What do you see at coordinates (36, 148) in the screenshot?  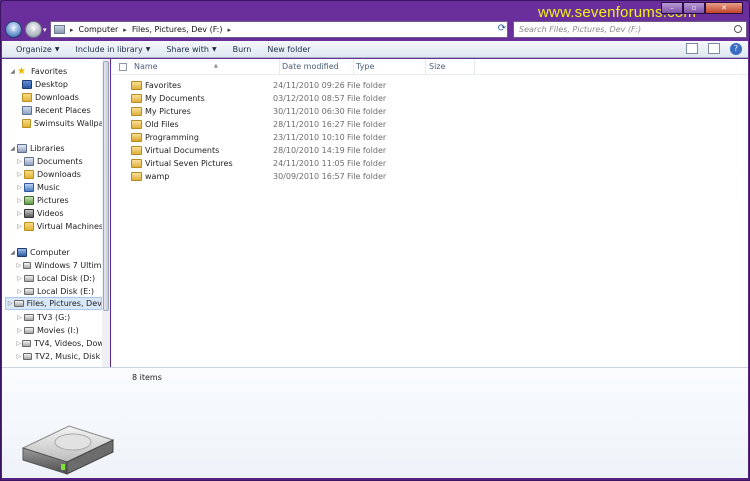 I see `tree-libraries: ◢ Libraries` at bounding box center [36, 148].